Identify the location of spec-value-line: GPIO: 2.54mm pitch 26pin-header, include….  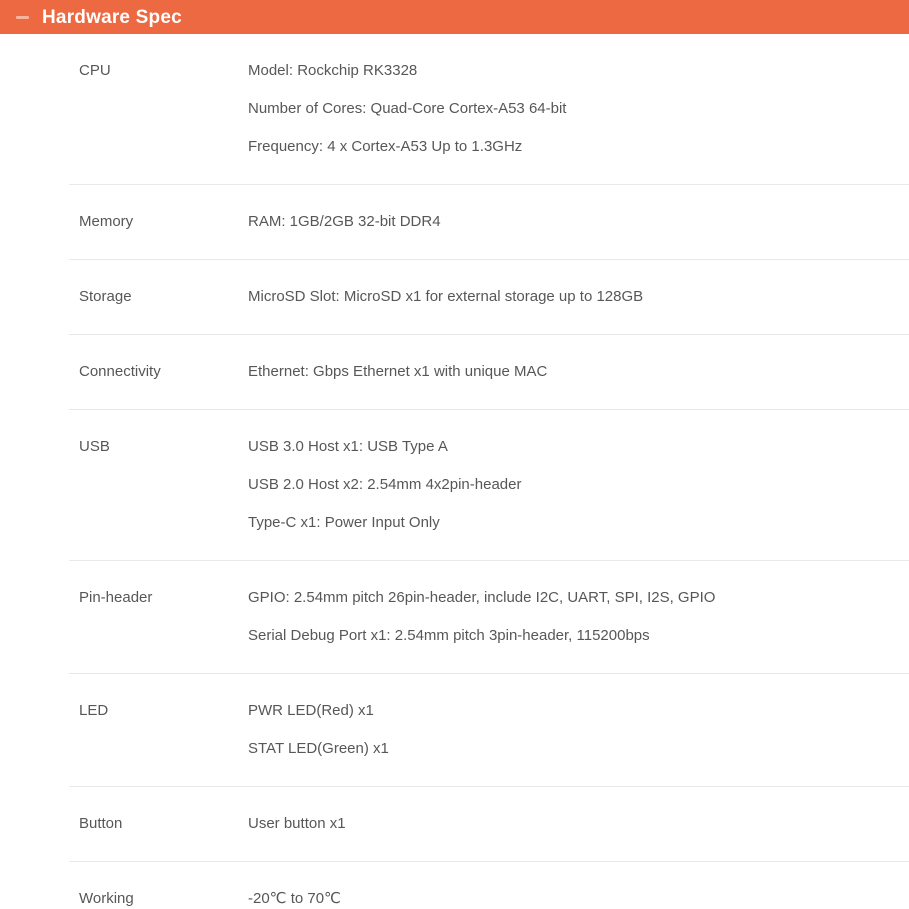
(482, 597).